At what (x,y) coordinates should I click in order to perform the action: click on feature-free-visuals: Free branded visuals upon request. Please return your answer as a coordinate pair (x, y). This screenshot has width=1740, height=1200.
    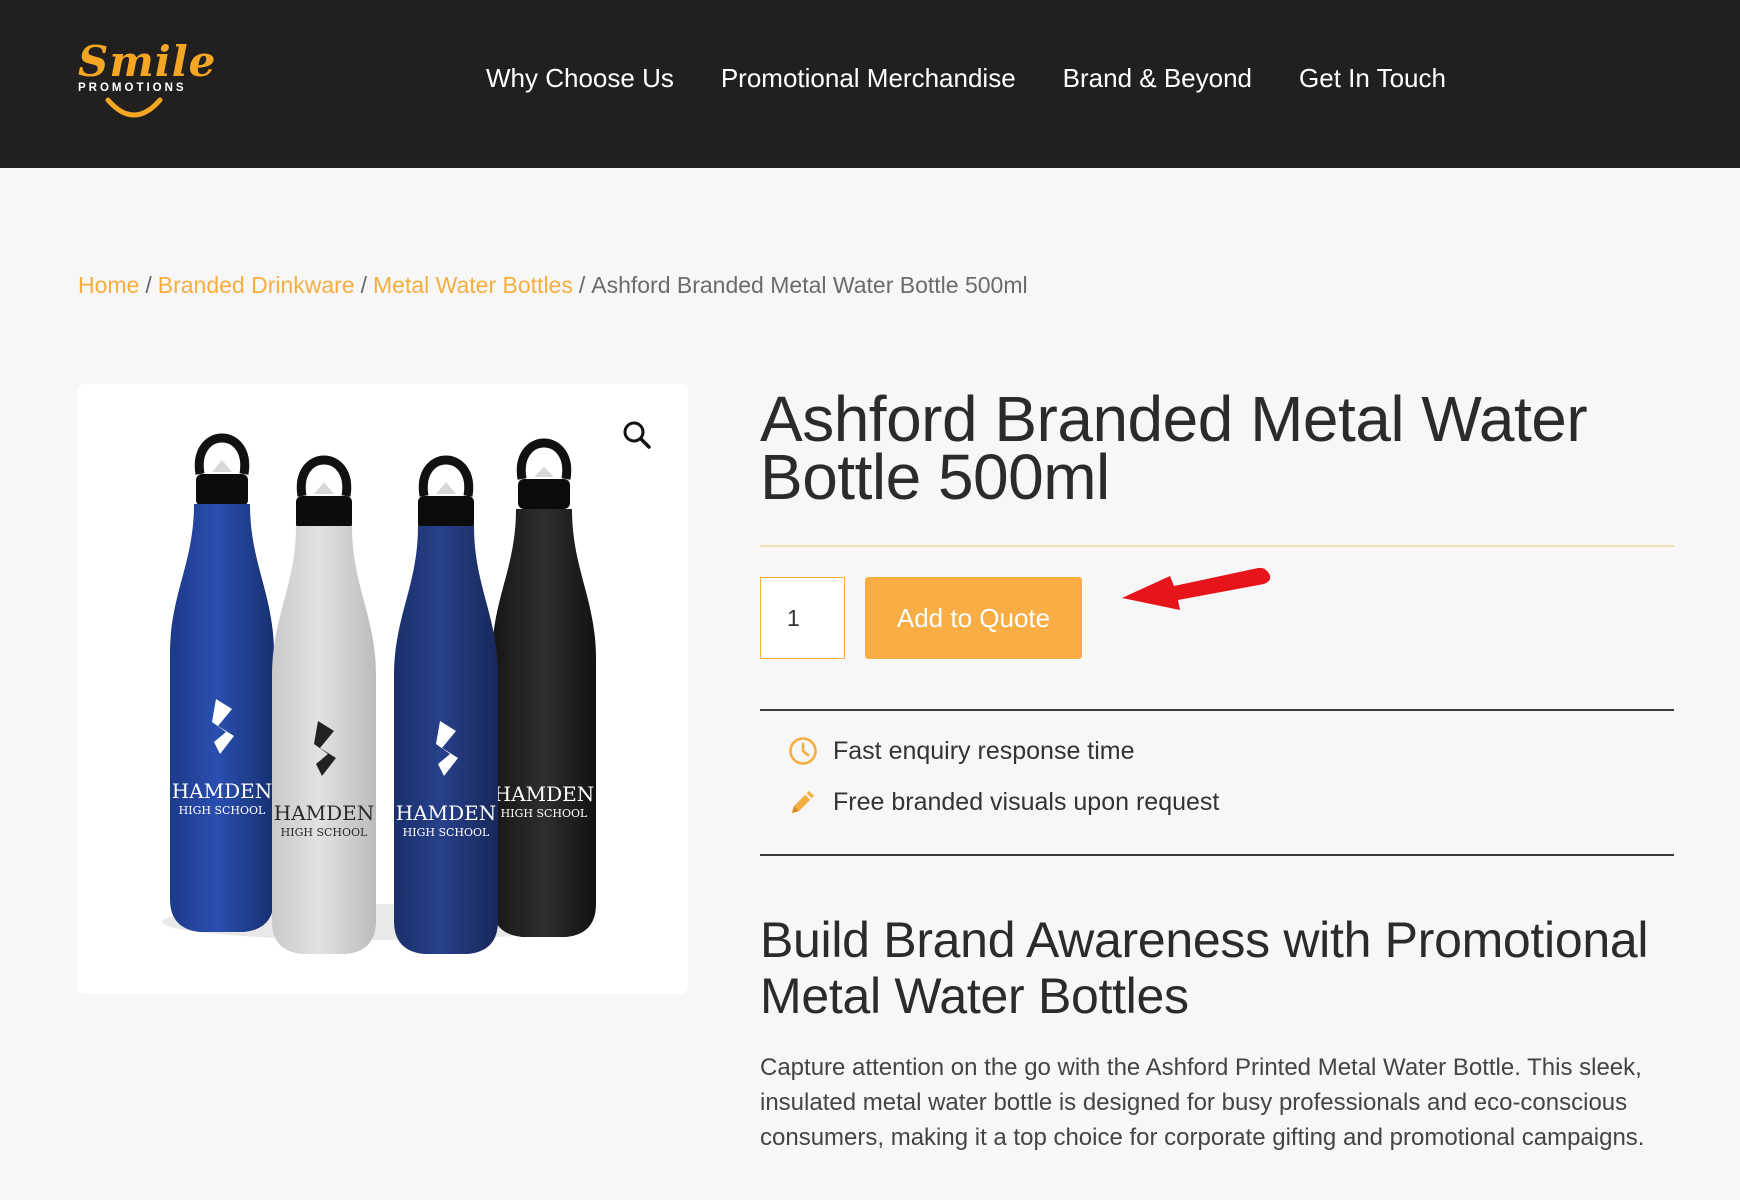
    Looking at the image, I should click on (1003, 802).